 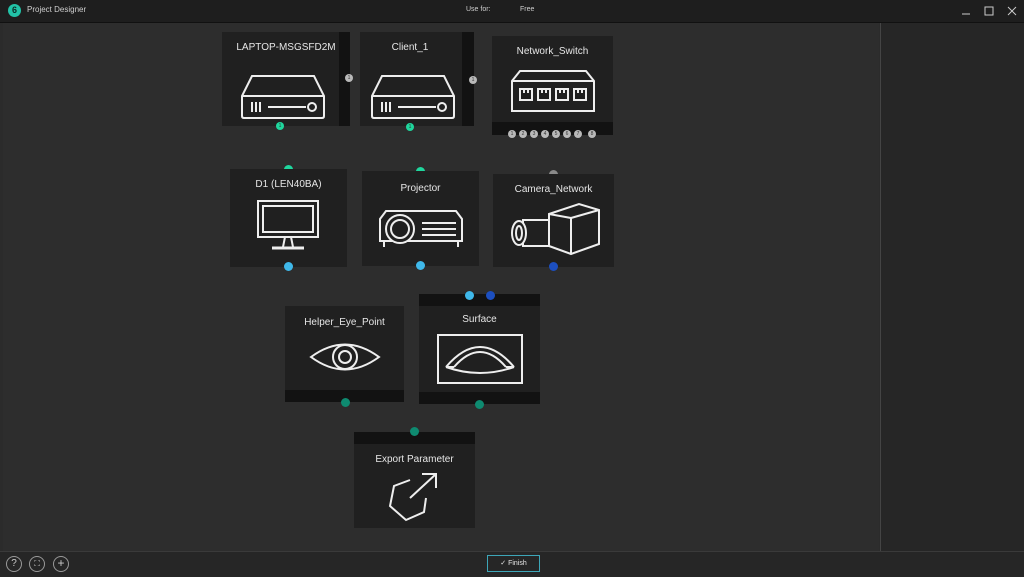 What do you see at coordinates (512, 11) in the screenshot?
I see `title-bar: 6 Project Designer Use for: Free` at bounding box center [512, 11].